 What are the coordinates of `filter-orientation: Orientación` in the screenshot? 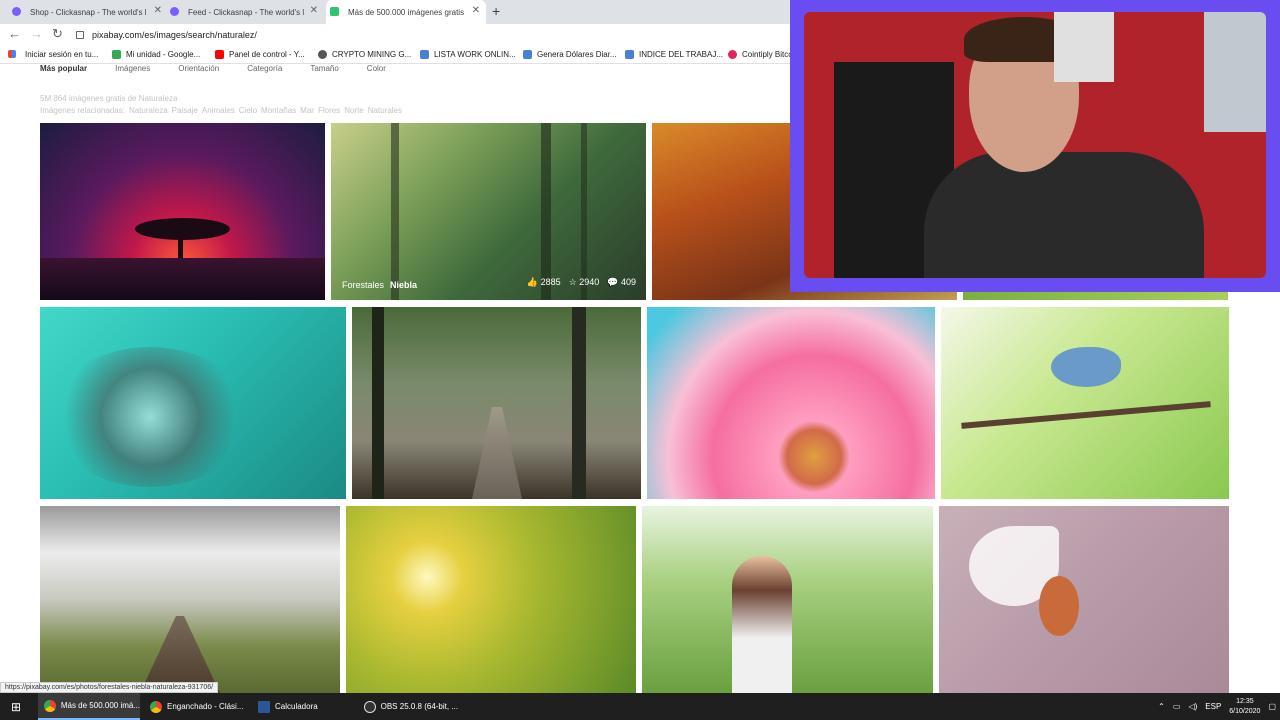 It's located at (198, 69).